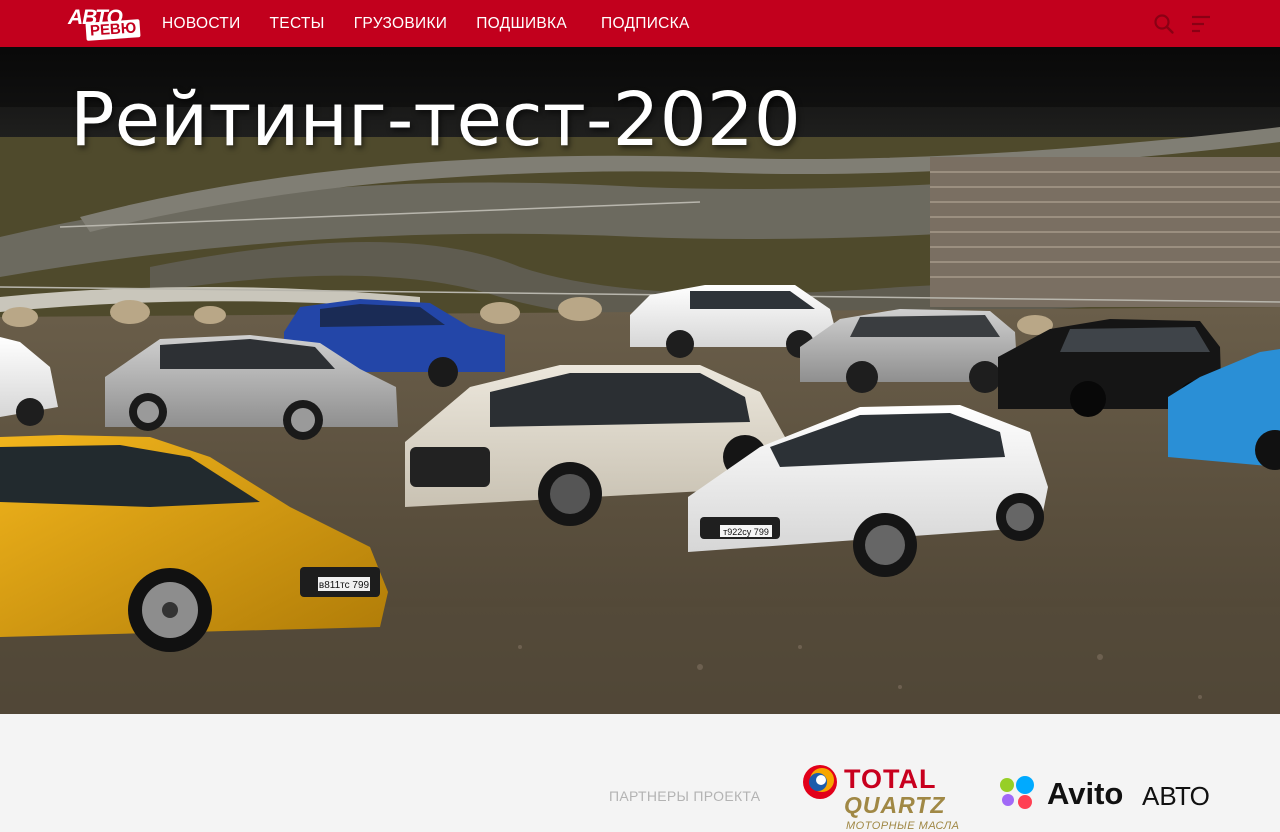 Image resolution: width=1280 pixels, height=832 pixels. Describe the element at coordinates (685, 796) in the screenshot. I see `partners-label: ПАРТНЕРЫ ПРОЕКТА` at that location.